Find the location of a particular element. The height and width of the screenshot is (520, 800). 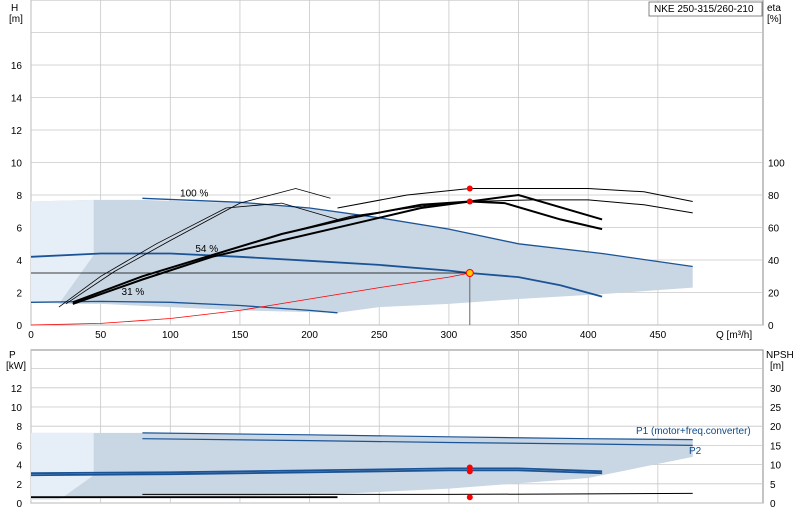

x-tick-label: 400 is located at coordinates (588, 335).